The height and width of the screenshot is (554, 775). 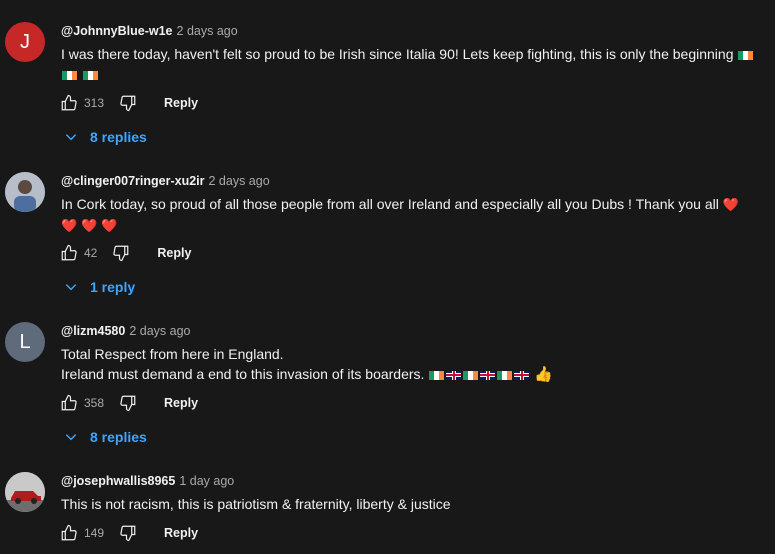 I want to click on like-count: 149, so click(x=94, y=533).